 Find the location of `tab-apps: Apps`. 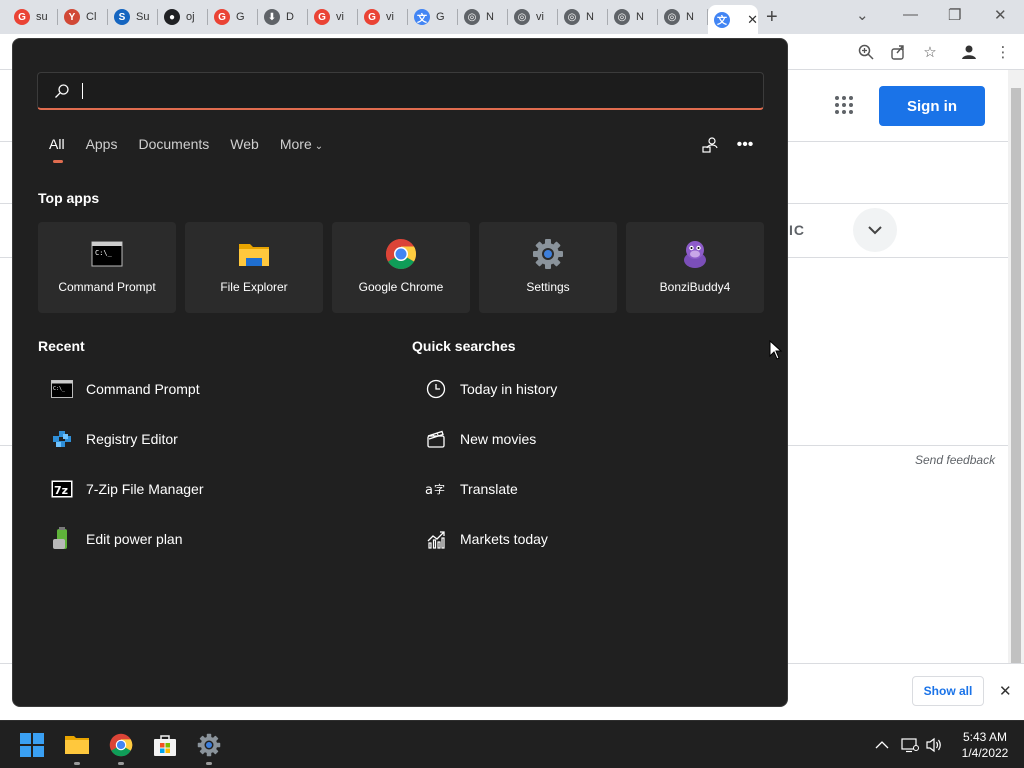

tab-apps: Apps is located at coordinates (102, 148).